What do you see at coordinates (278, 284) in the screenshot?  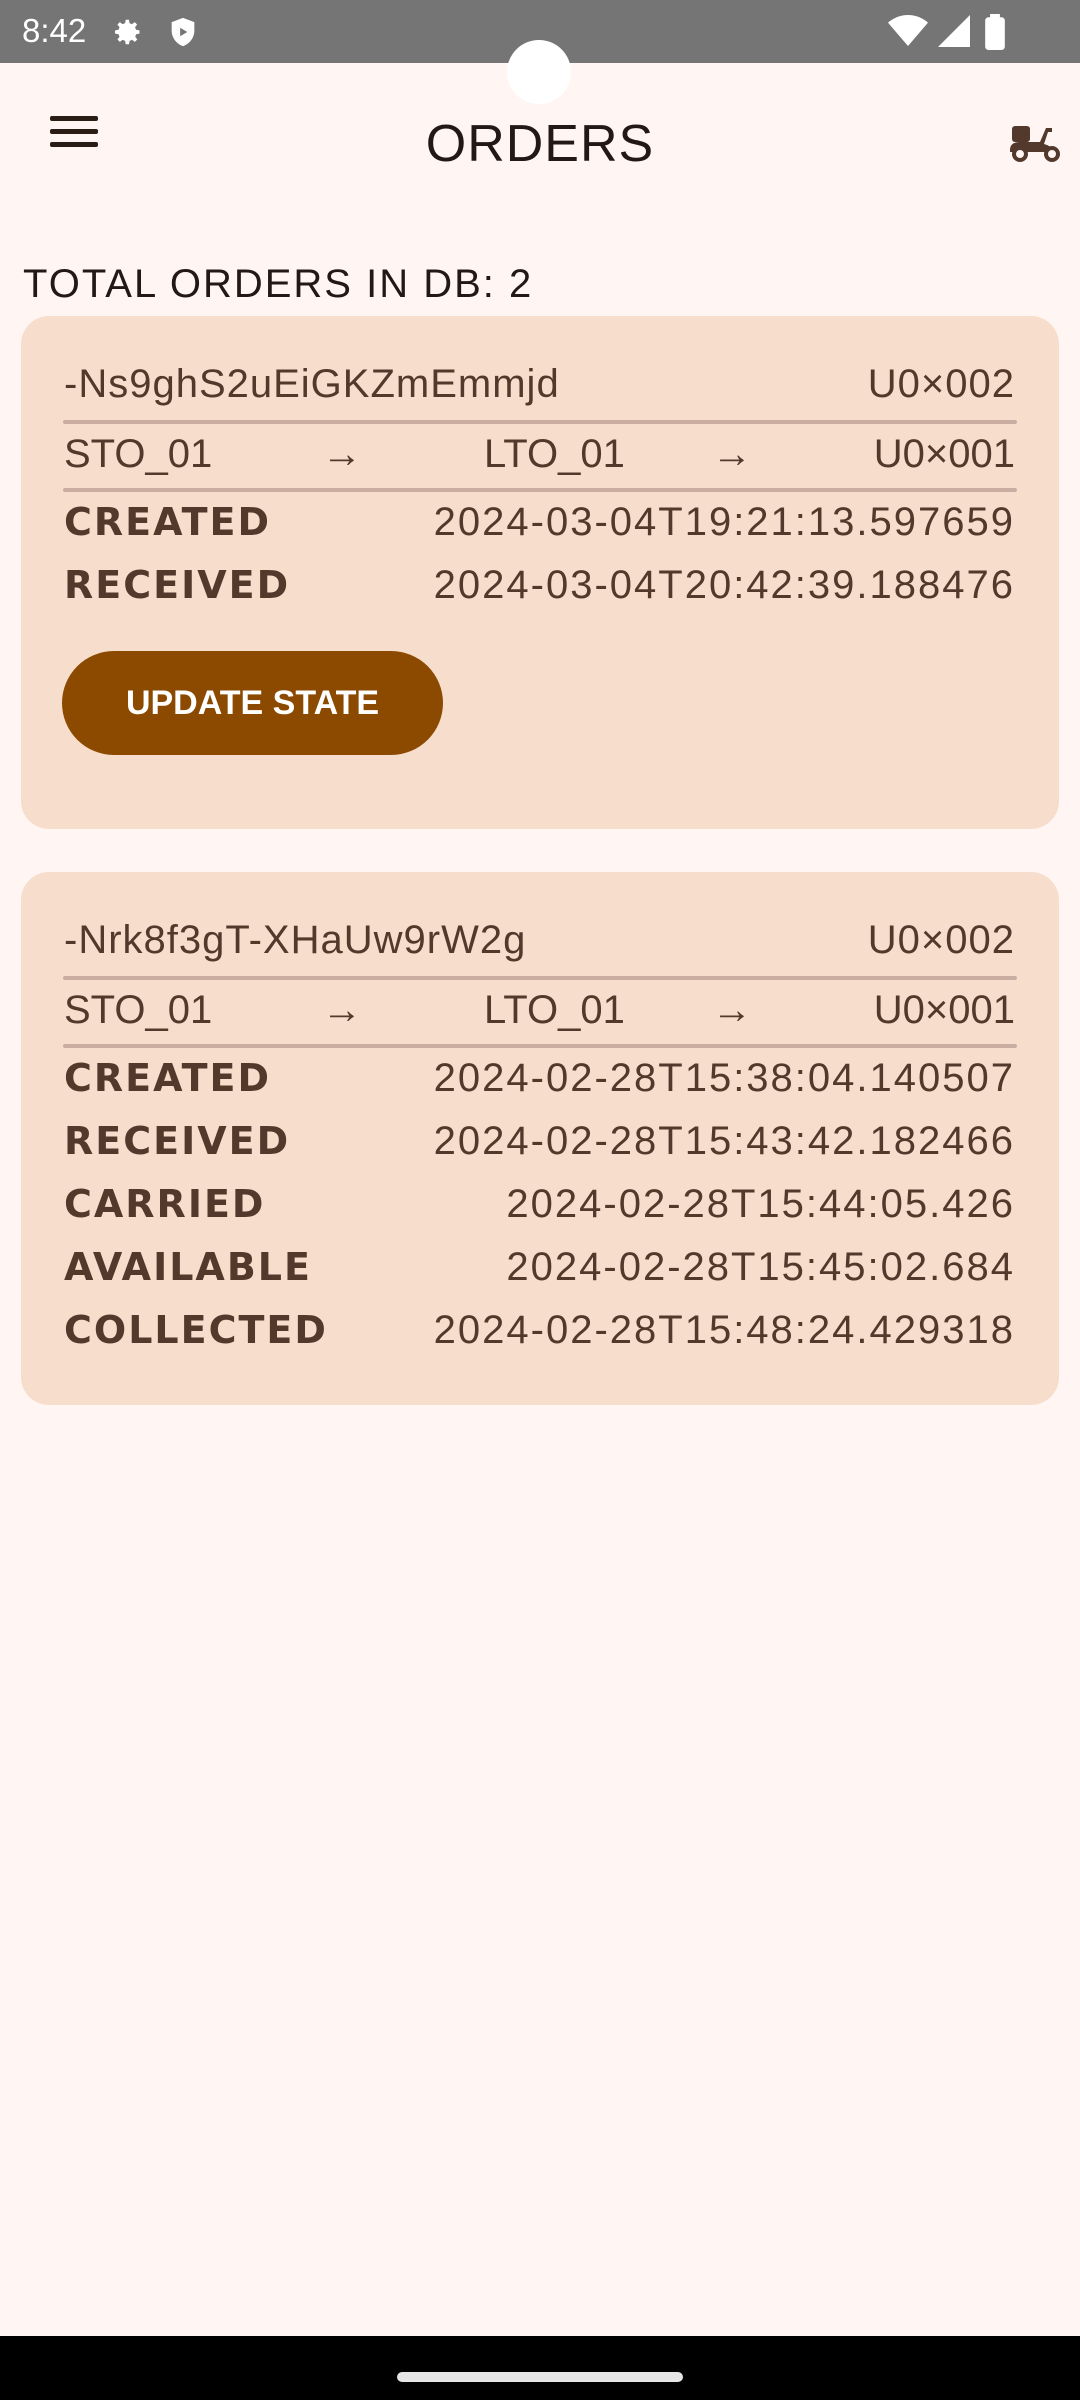 I see `total-orders-count: TOTAL ORDERS IN DB: 2` at bounding box center [278, 284].